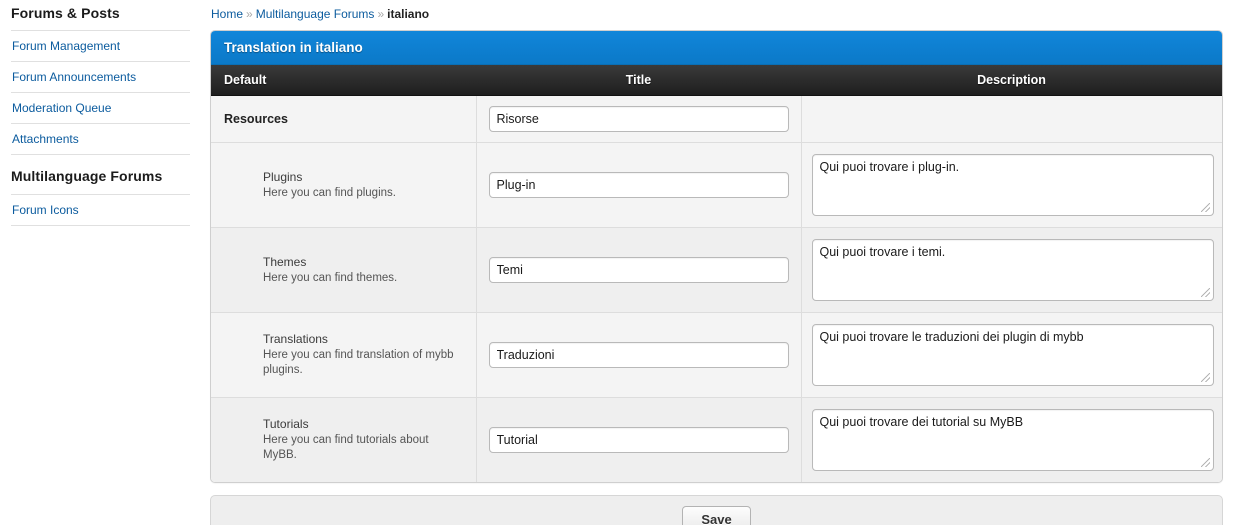 Image resolution: width=1238 pixels, height=525 pixels. I want to click on cell-description-plugins: Qui puoi trovare i plug-in., so click(1011, 185).